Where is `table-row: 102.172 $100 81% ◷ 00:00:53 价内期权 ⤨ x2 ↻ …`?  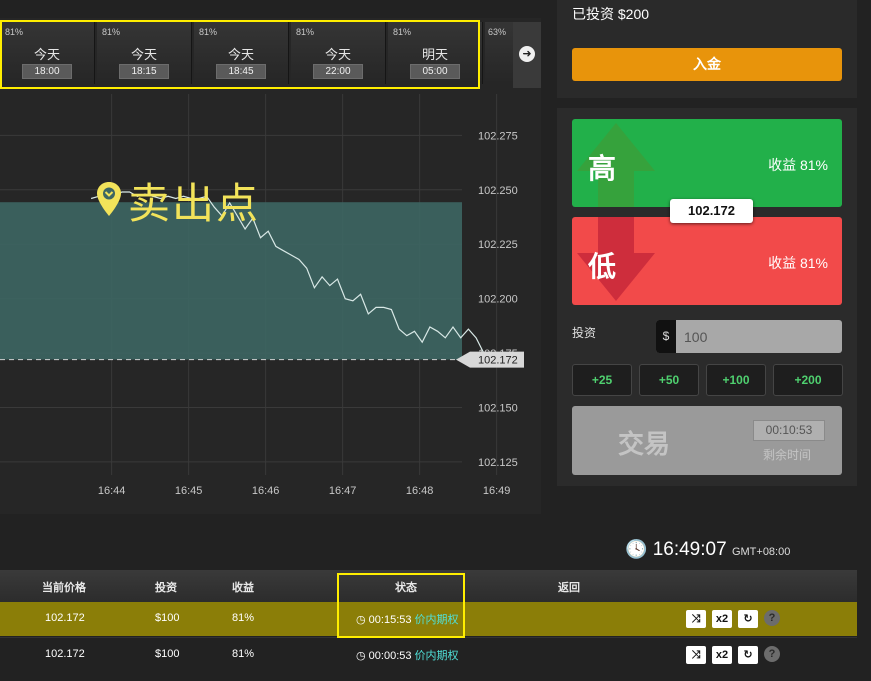
table-row: 102.172 $100 81% ◷ 00:00:53 价内期权 ⤨ x2 ↻ … is located at coordinates (428, 654).